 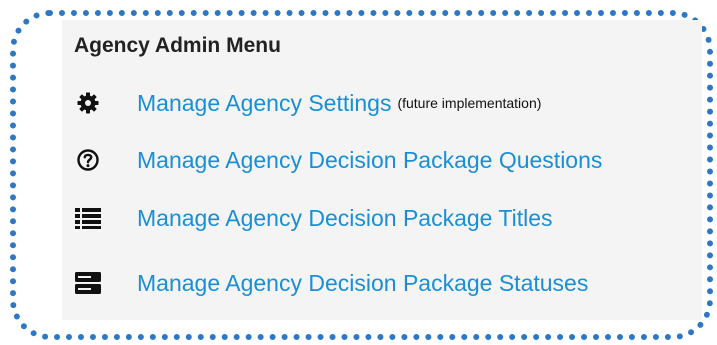 I want to click on menu-item-decision-package-questions: Manage Agency Decision Package Questions, so click(x=338, y=160).